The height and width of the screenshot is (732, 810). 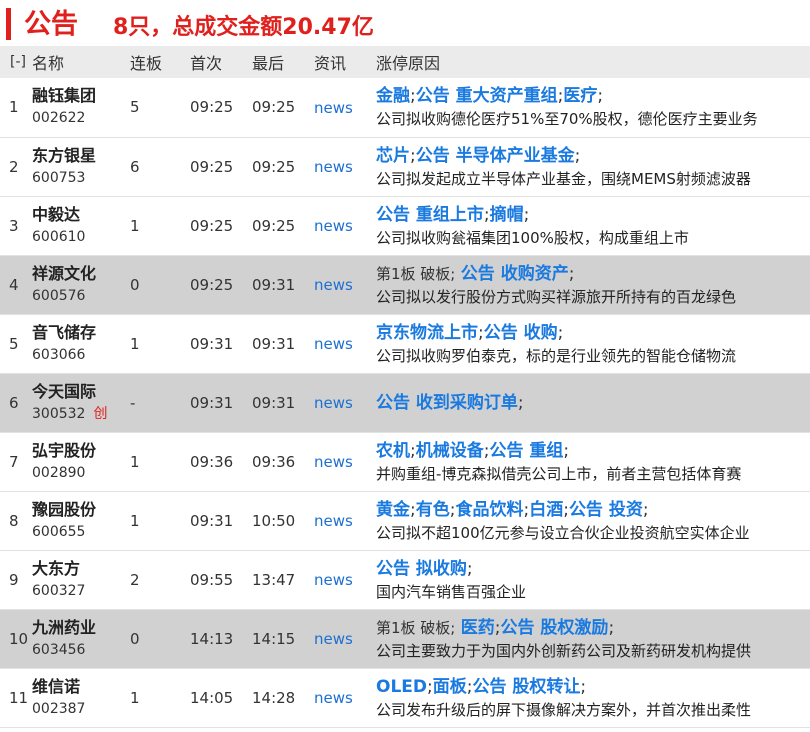 I want to click on news-cell: news, so click(x=345, y=166).